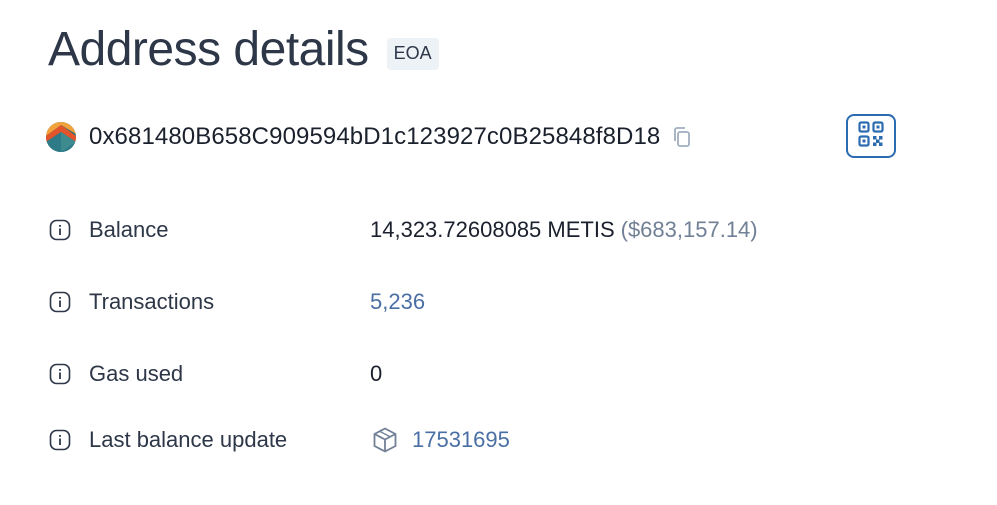  I want to click on gas-used-label: Gas used, so click(136, 373).